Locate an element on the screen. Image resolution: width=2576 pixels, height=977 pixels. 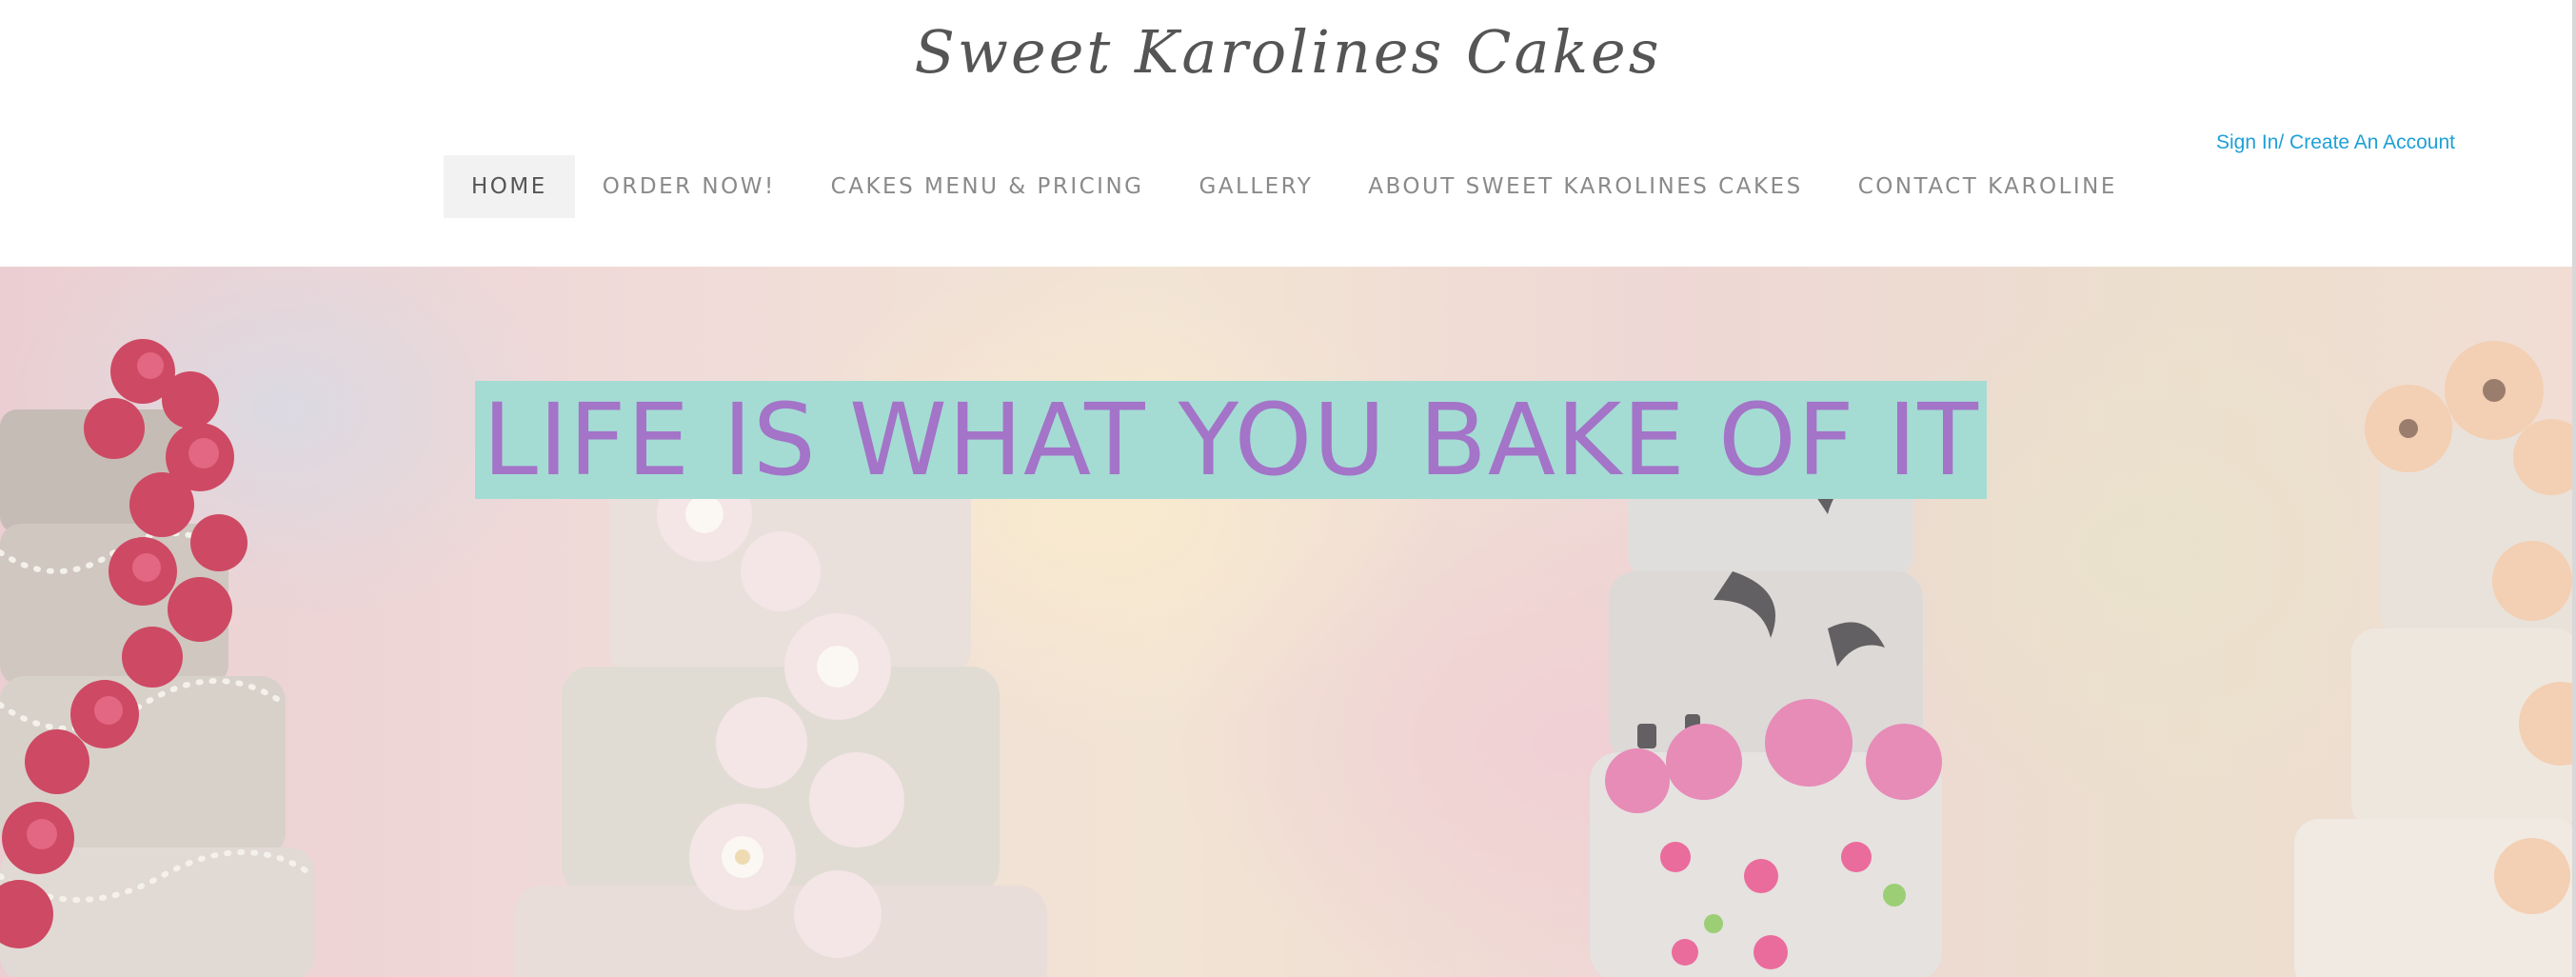
site-title: Sweet Karolines Cakes is located at coordinates (1288, 52).